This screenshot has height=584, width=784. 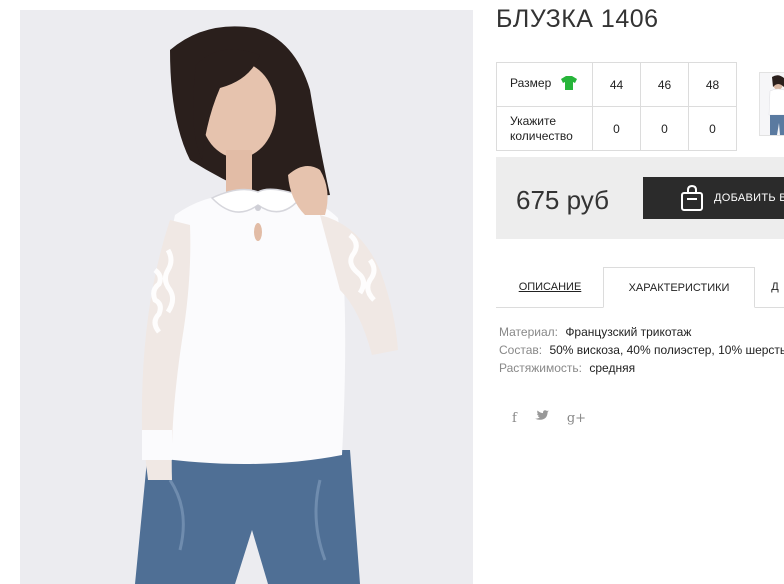 I want to click on quantity-label: Укажите количество, so click(x=544, y=128).